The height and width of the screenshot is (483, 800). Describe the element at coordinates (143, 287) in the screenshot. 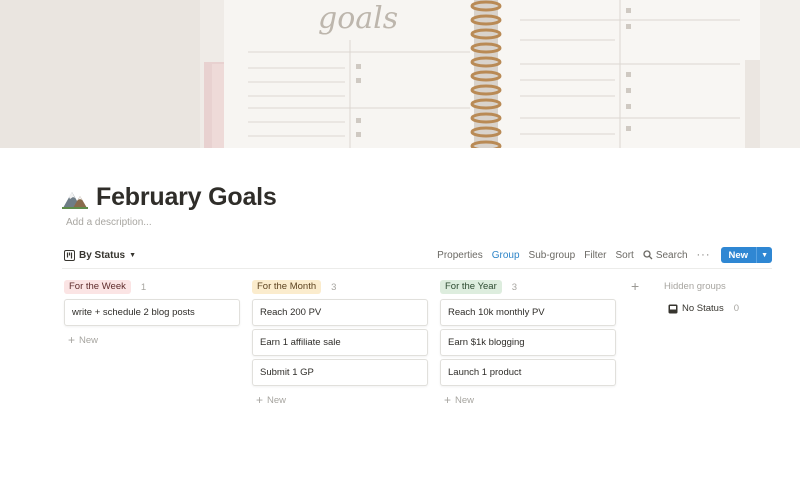

I see `group-count: 1` at that location.